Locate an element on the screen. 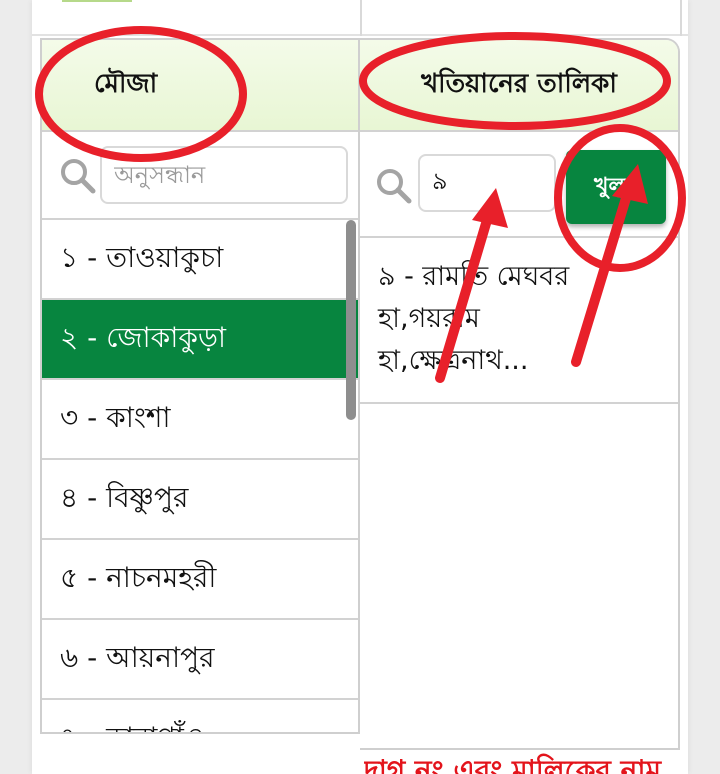  khatian-search-row: খুলুন is located at coordinates (519, 185).